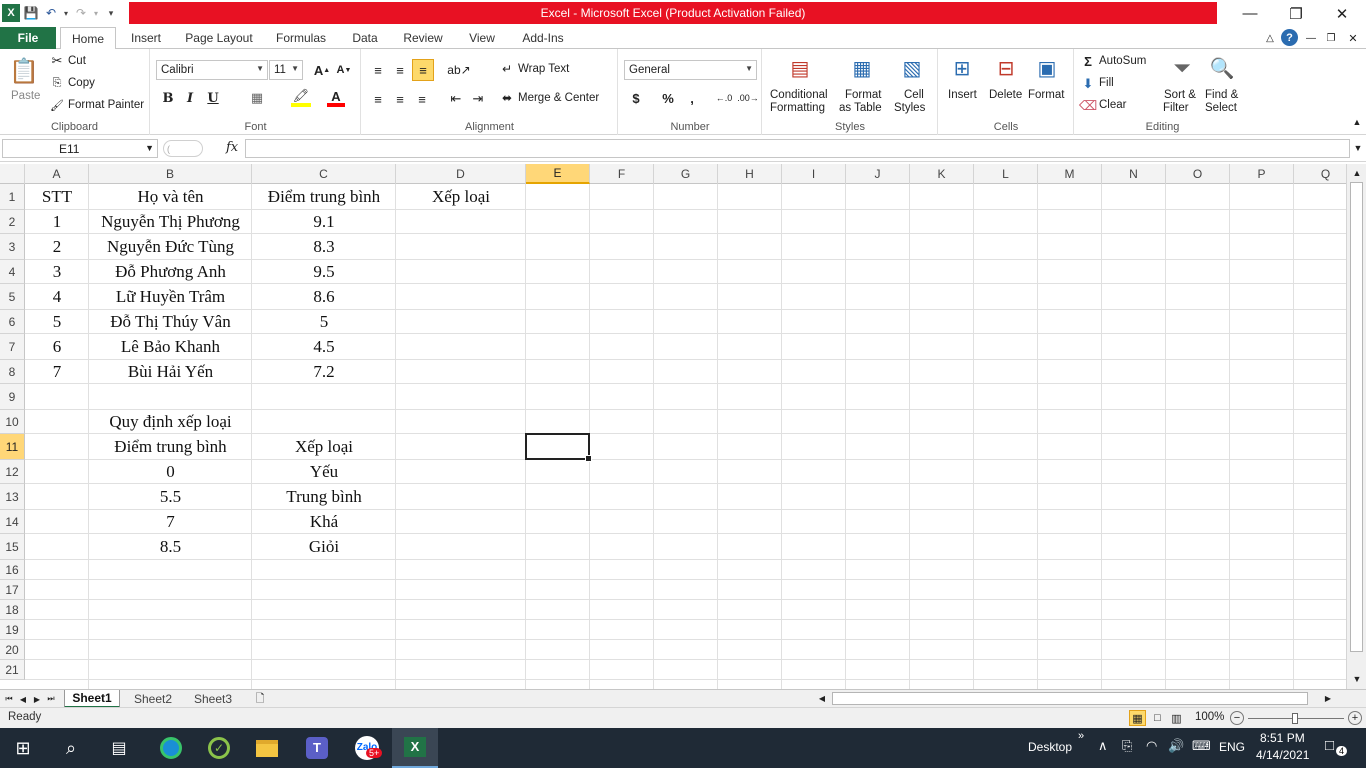 The image size is (1366, 768). What do you see at coordinates (750, 174) in the screenshot?
I see `column-header-h: H` at bounding box center [750, 174].